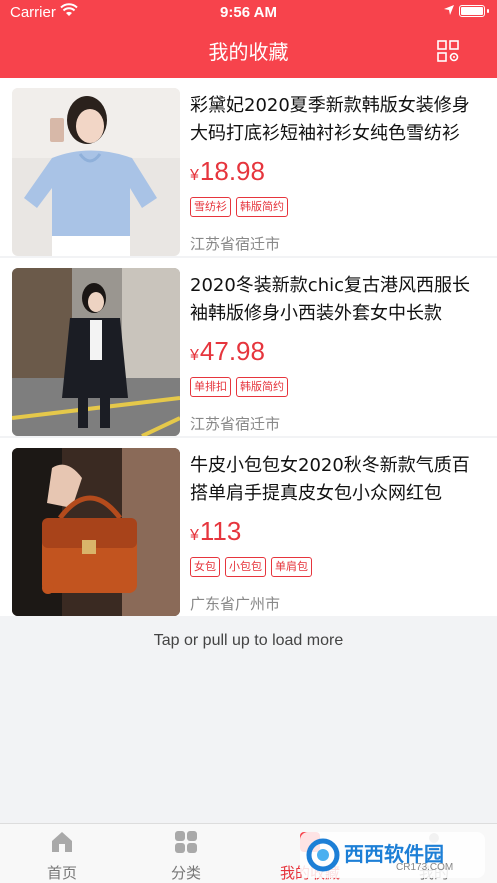 The width and height of the screenshot is (497, 883). Describe the element at coordinates (210, 387) in the screenshot. I see `product-tag: 单排扣` at that location.